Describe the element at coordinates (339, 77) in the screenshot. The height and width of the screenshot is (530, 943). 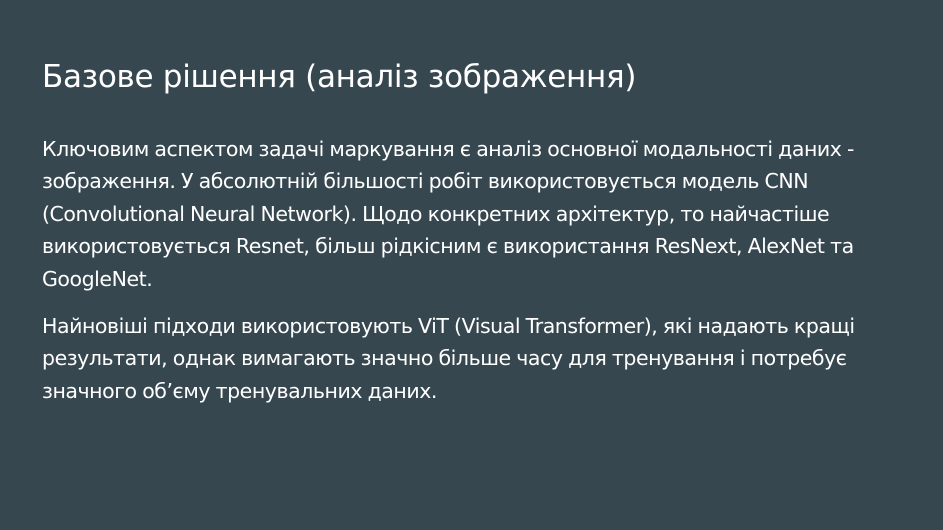
I see `slide-title: Базове рішення (аналіз зображення)` at that location.